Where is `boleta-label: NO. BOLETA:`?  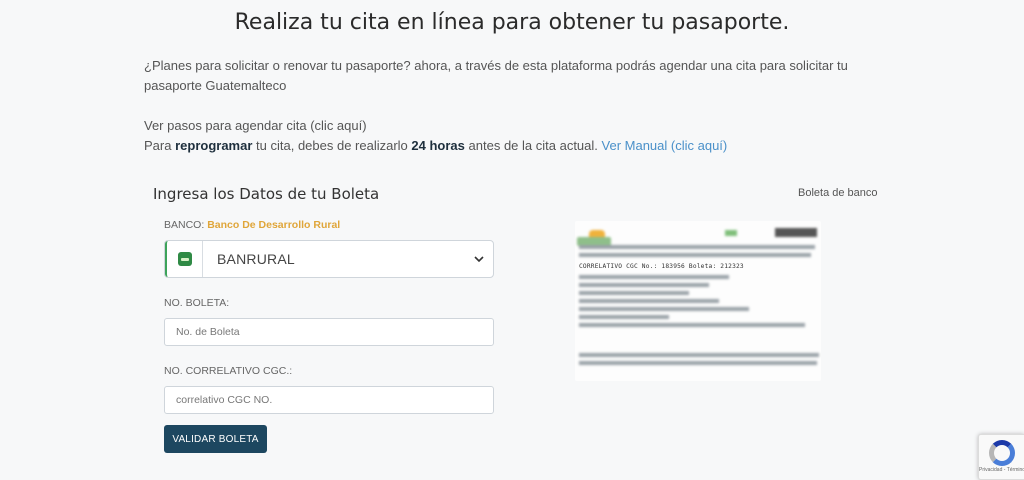 boleta-label: NO. BOLETA: is located at coordinates (197, 303).